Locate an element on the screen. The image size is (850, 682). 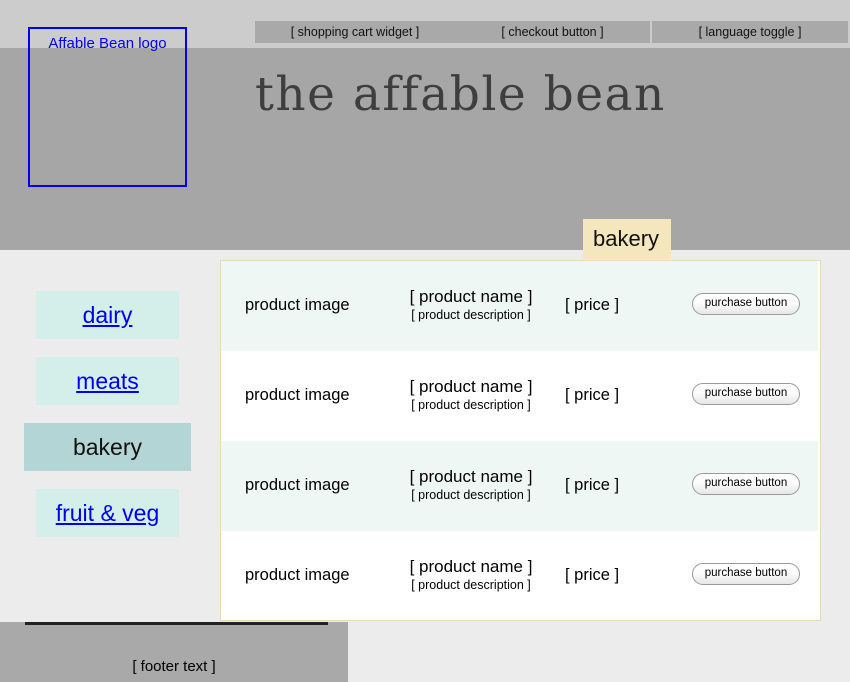
site-logo-label: Affable Bean logo is located at coordinates (107, 43).